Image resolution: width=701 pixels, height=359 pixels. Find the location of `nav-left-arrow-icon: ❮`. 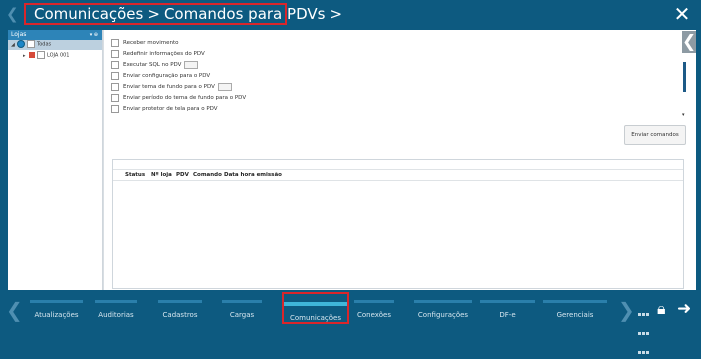

nav-left-arrow-icon: ❮ is located at coordinates (14, 310).